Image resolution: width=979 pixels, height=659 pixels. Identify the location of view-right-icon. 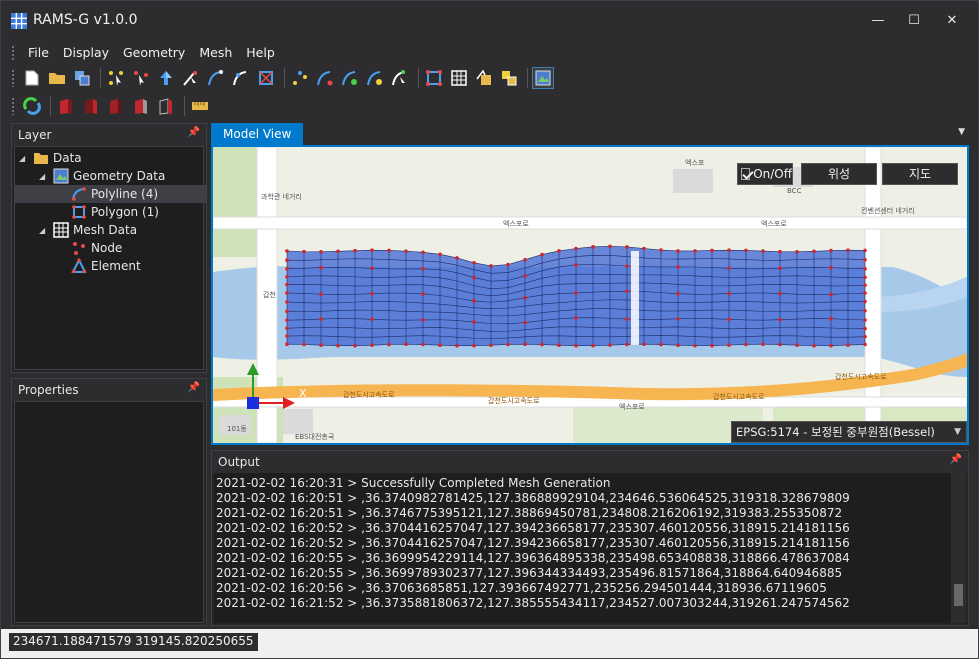
(141, 106).